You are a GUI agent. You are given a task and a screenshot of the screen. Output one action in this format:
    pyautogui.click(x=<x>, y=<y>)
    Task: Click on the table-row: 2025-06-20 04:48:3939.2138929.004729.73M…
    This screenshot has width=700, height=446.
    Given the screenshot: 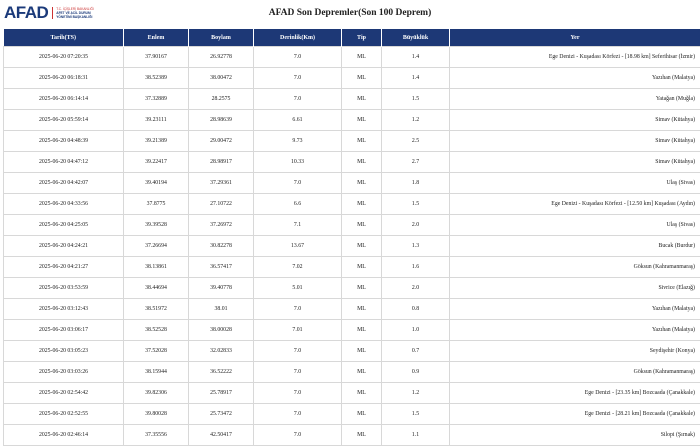 What is the action you would take?
    pyautogui.click(x=352, y=141)
    